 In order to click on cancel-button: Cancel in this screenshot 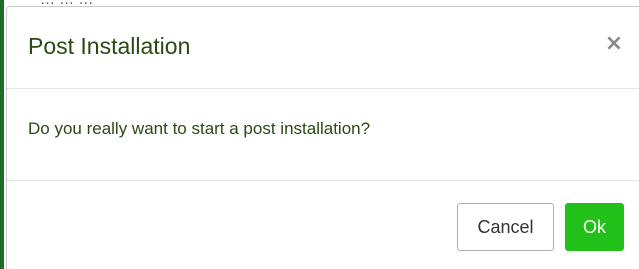, I will do `click(505, 227)`.